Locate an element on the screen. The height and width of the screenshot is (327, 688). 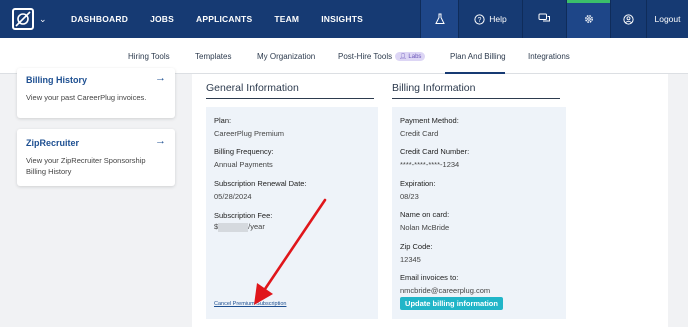
subscription-fee-value: $/year is located at coordinates (239, 227).